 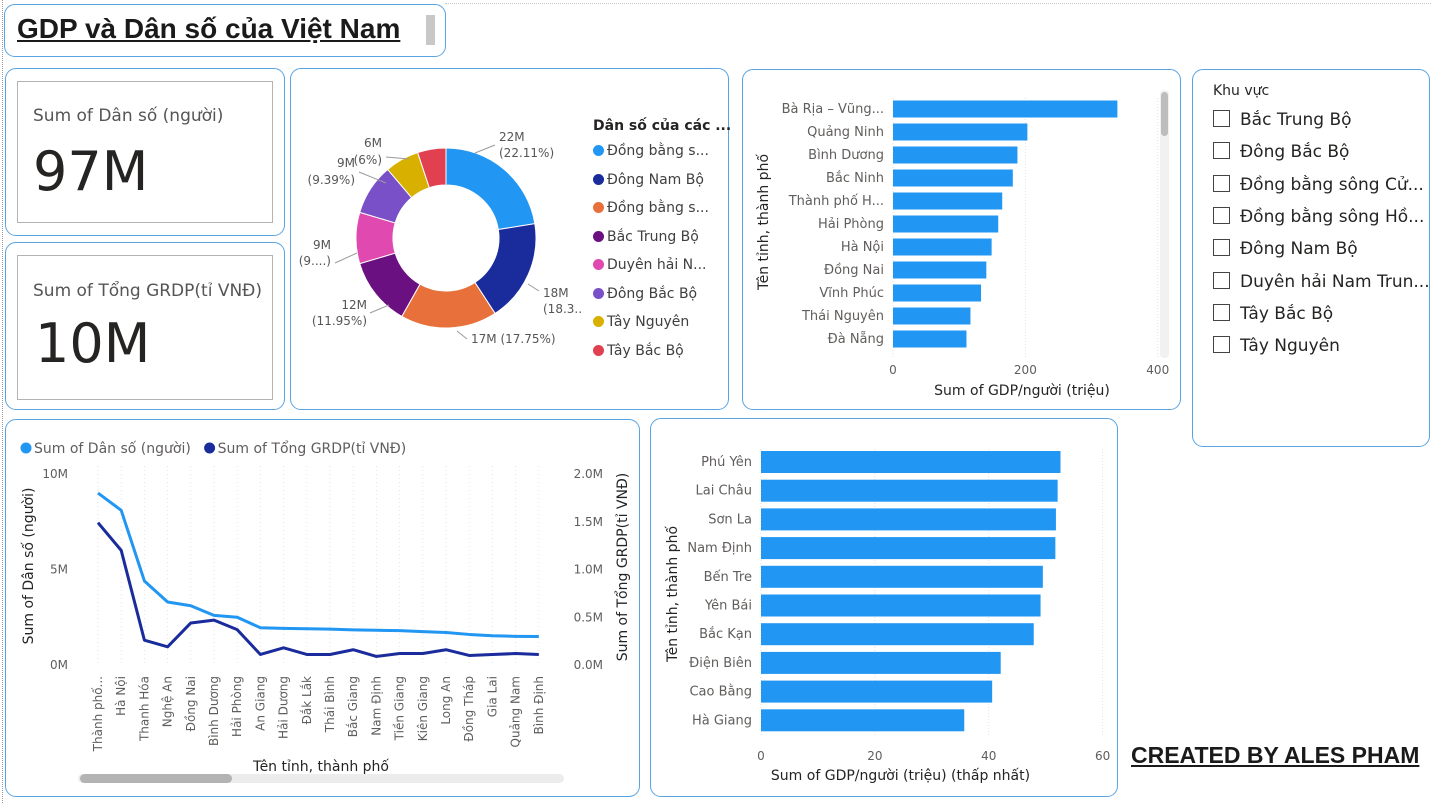 What do you see at coordinates (856, 339) in the screenshot?
I see `y-category-label: Đà Nẵng` at bounding box center [856, 339].